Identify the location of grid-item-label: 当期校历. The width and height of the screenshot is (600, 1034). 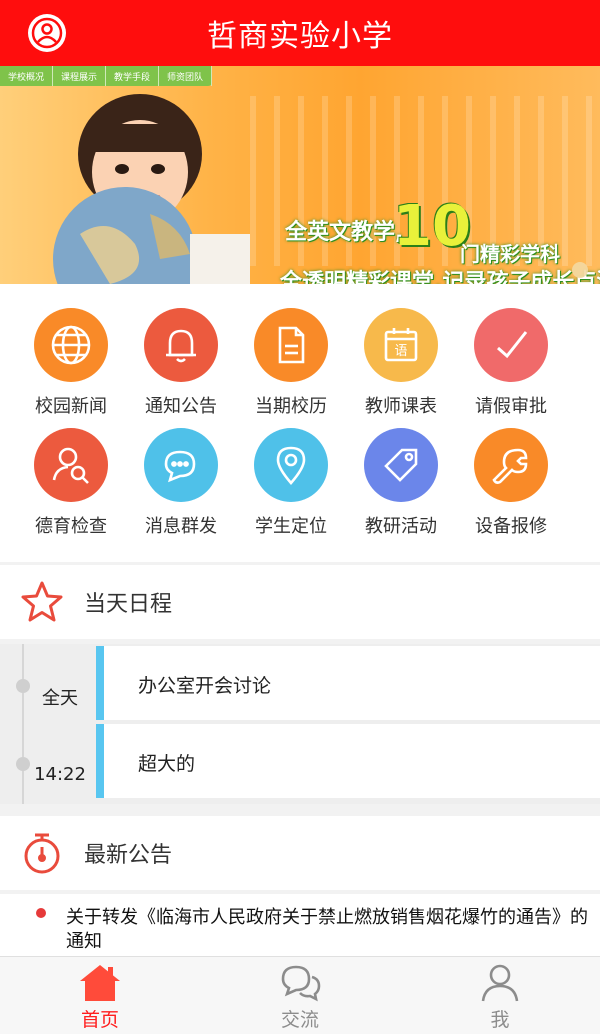
(291, 406).